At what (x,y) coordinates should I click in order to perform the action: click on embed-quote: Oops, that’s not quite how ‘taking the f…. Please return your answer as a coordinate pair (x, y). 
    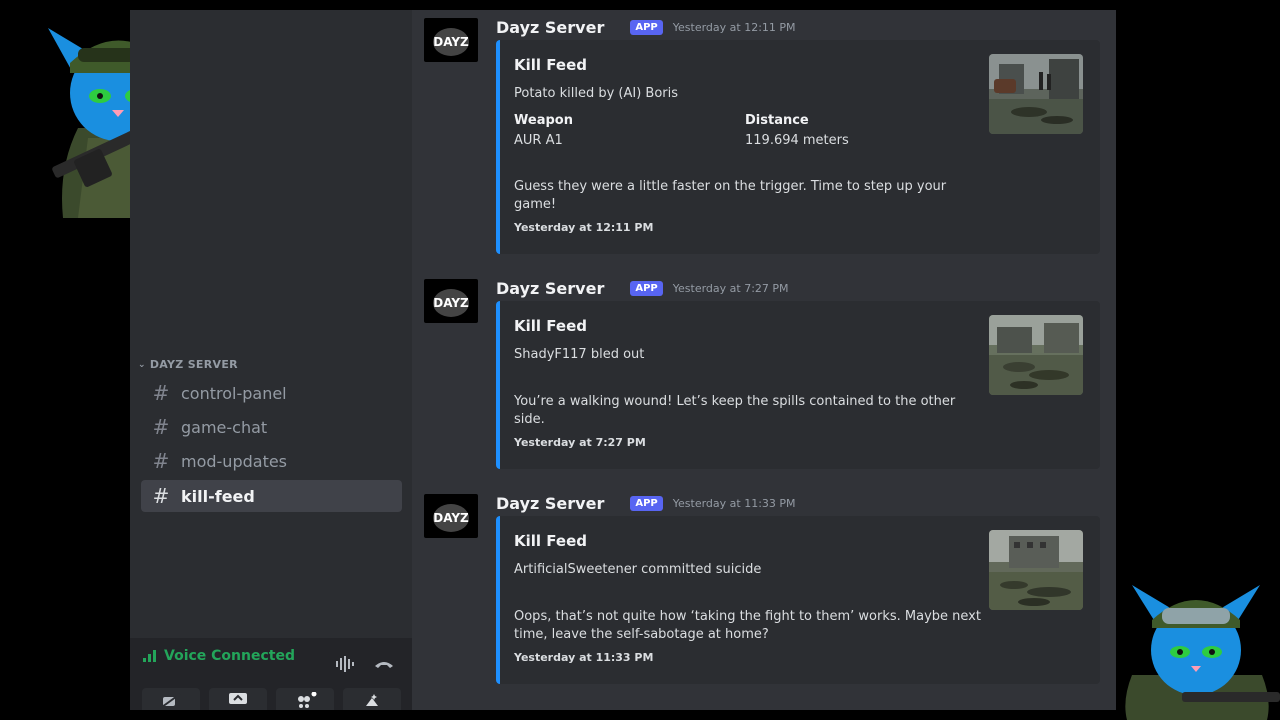
    Looking at the image, I should click on (747, 625).